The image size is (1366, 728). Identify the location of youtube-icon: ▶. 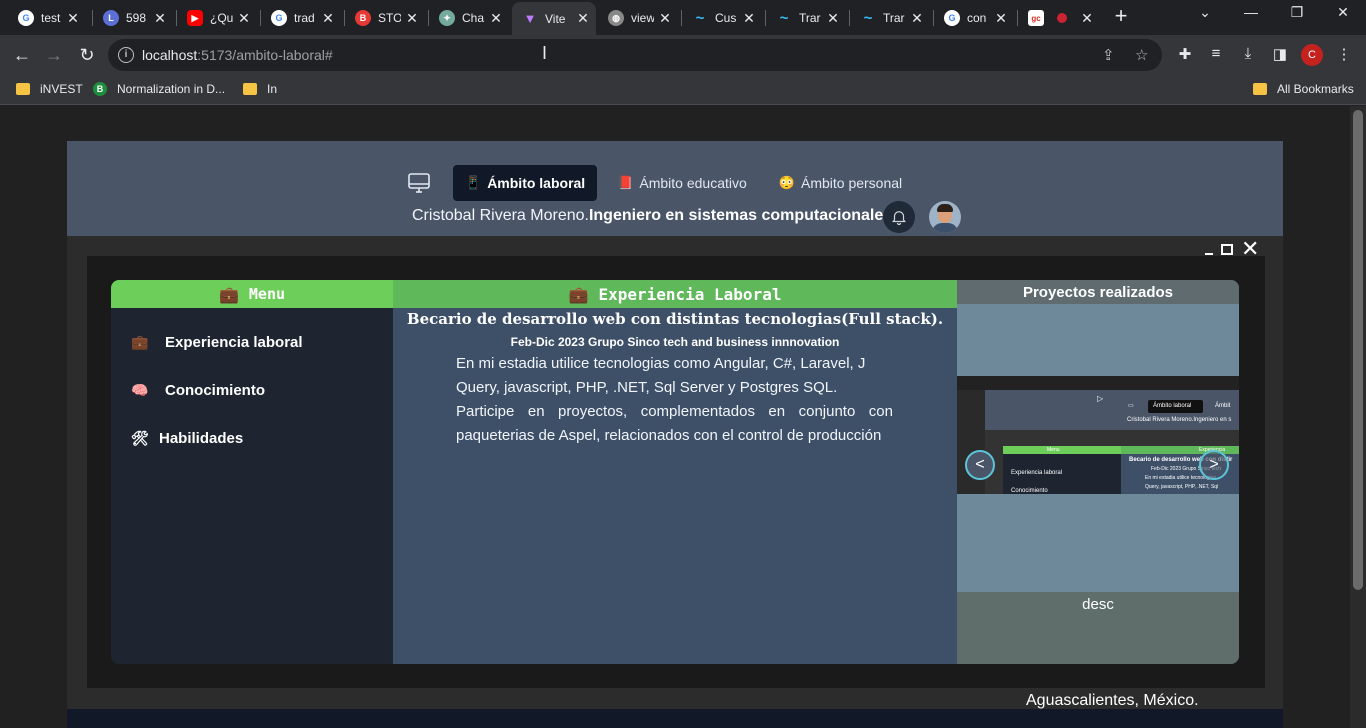
(195, 18).